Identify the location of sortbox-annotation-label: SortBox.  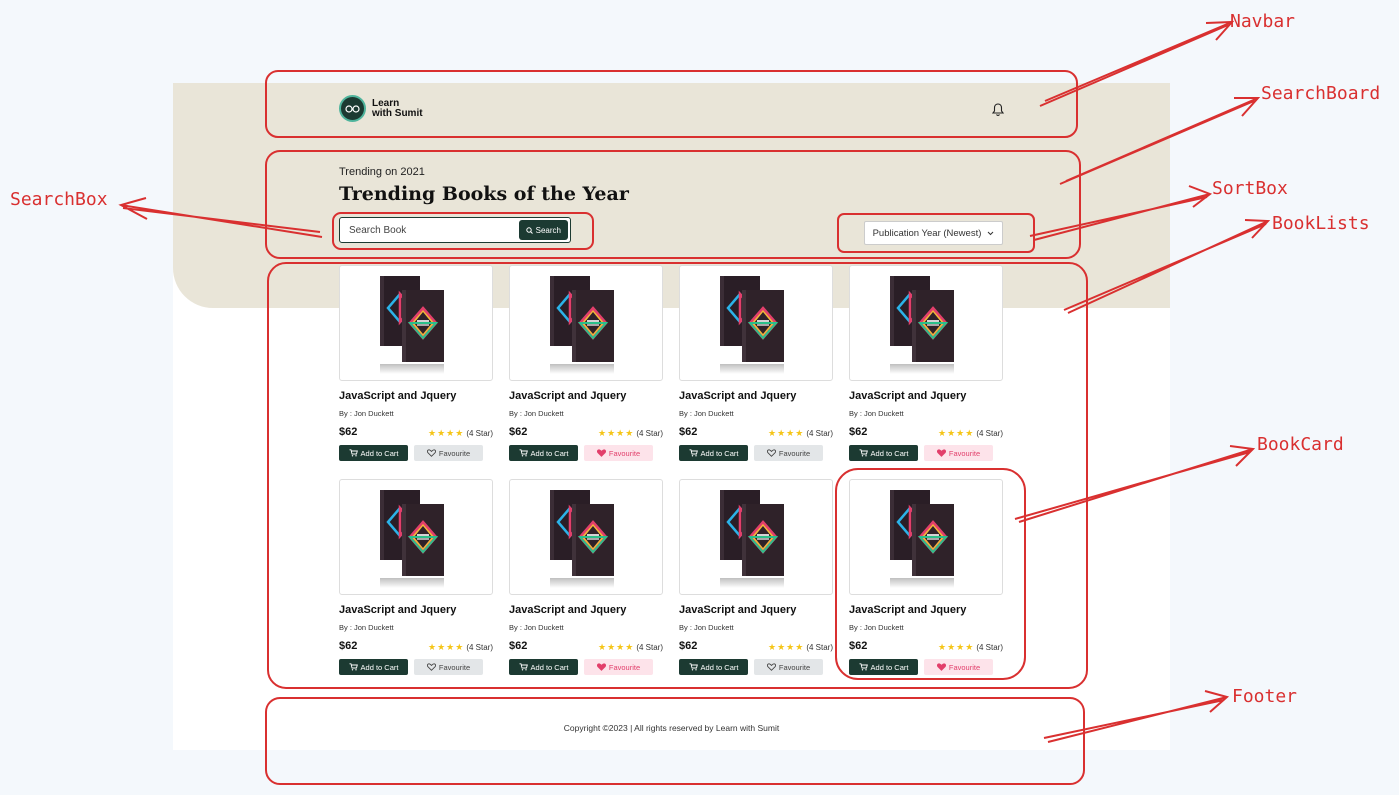
(1250, 188).